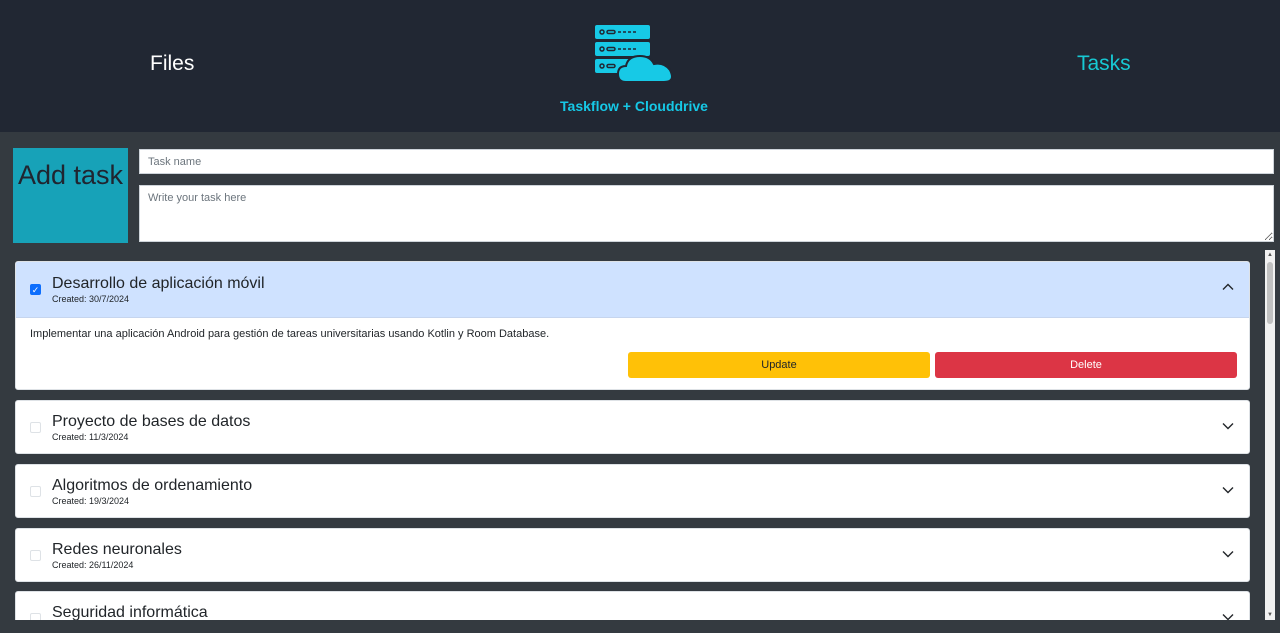  I want to click on server-cloud-icon, so click(634, 54).